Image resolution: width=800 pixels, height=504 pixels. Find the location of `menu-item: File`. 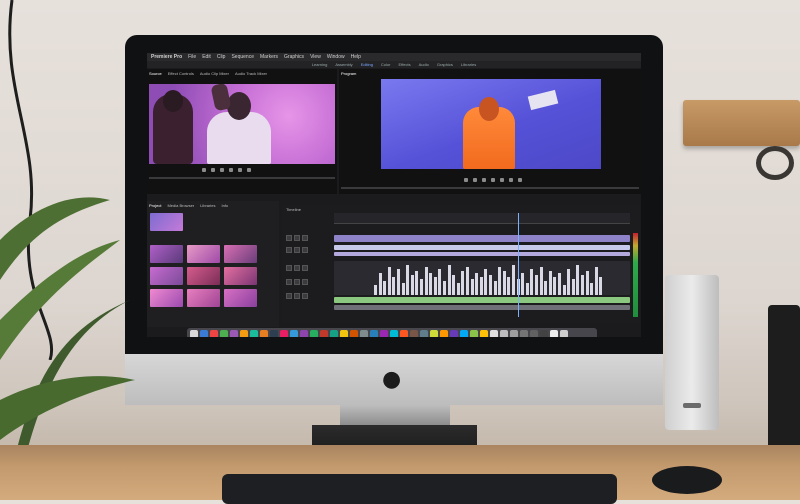

menu-item: File is located at coordinates (192, 57).